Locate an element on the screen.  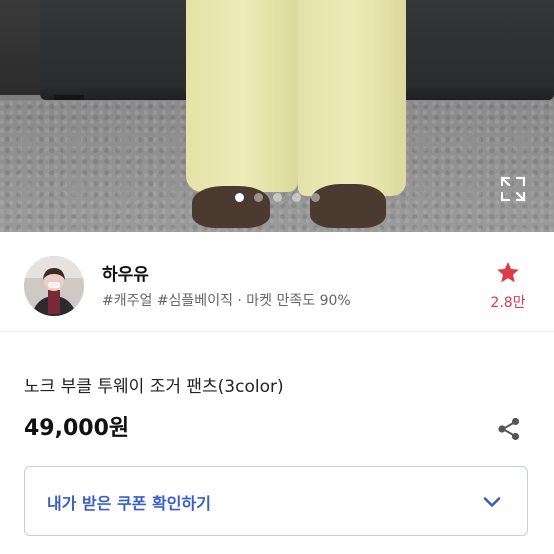
photo-pants-left-leg is located at coordinates (242, 96).